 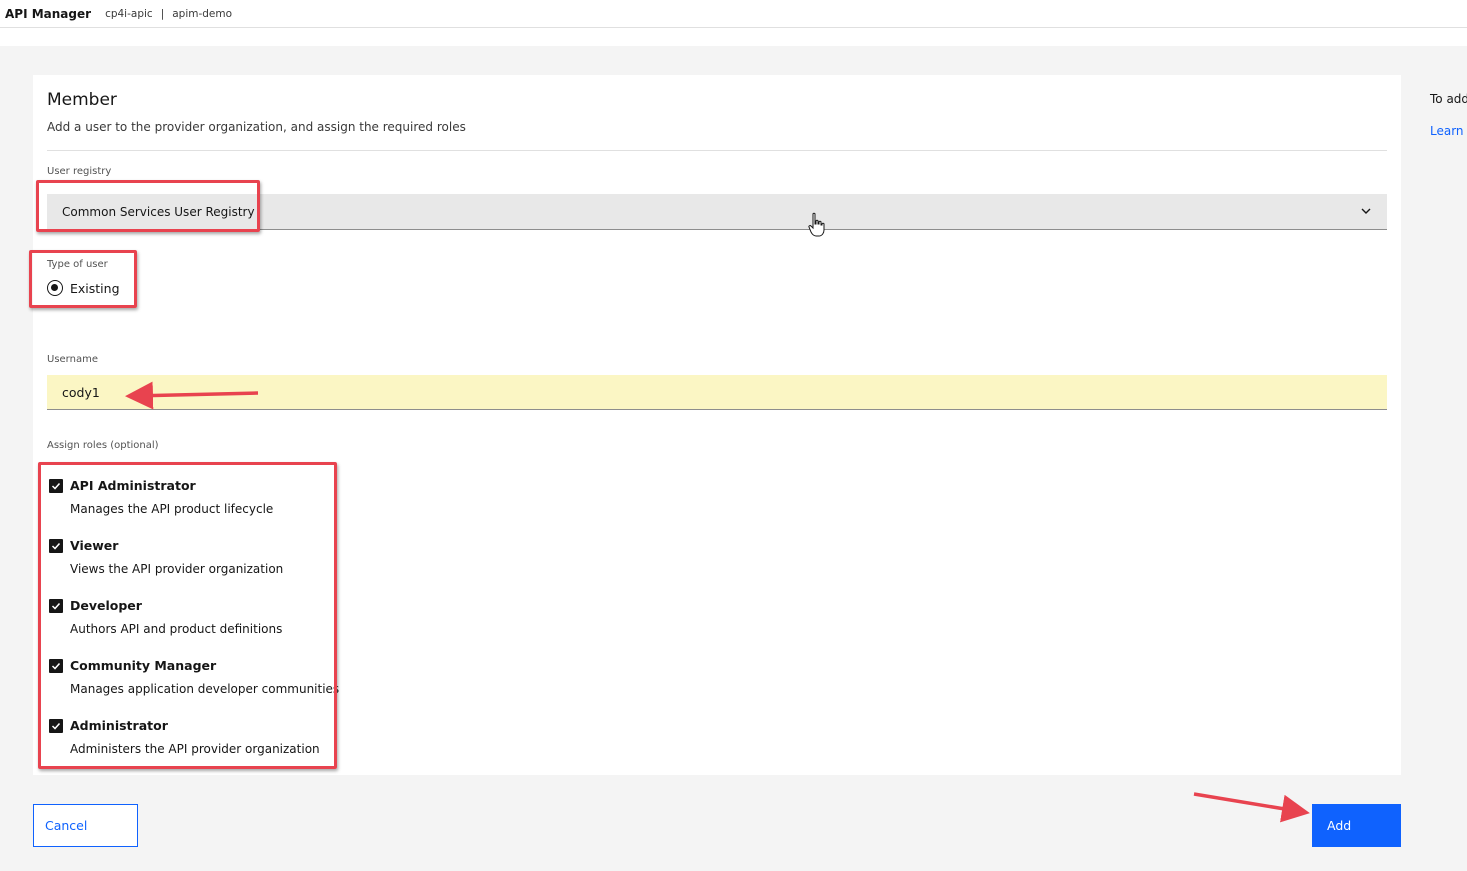 I want to click on arrow-to-username, so click(x=192, y=395).